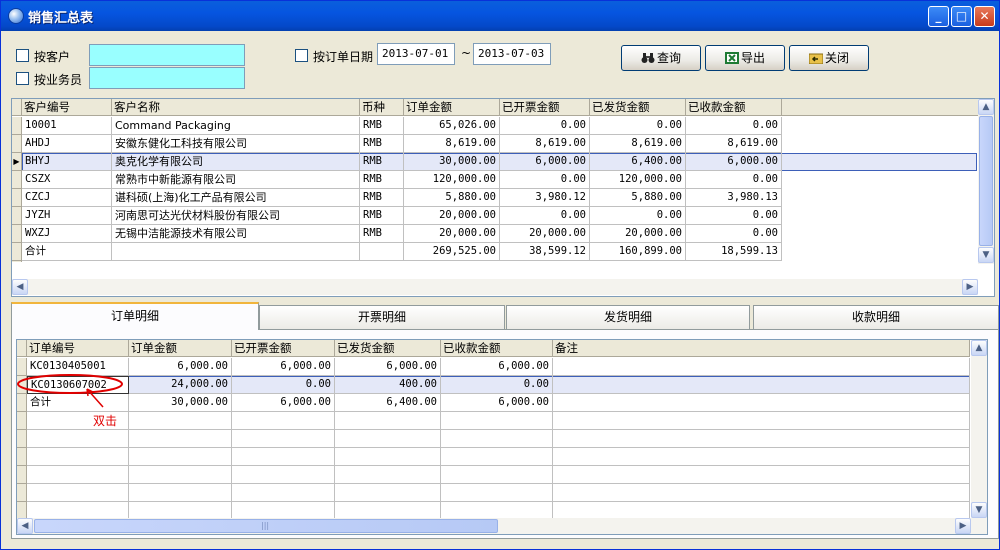  What do you see at coordinates (382, 107) in the screenshot?
I see `column-header: 币种` at bounding box center [382, 107].